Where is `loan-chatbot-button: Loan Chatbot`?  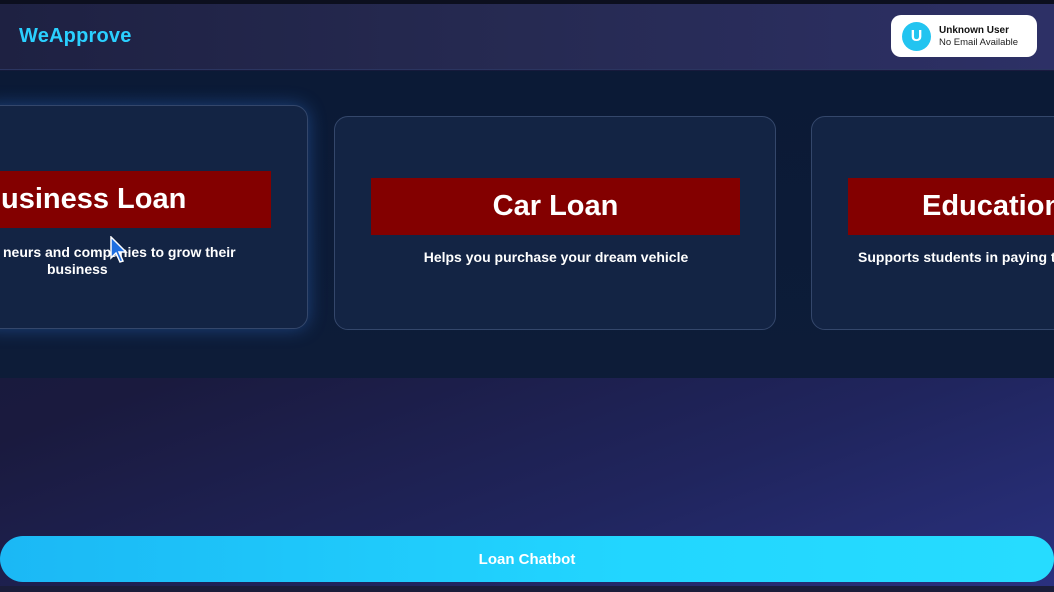
loan-chatbot-button: Loan Chatbot is located at coordinates (527, 559).